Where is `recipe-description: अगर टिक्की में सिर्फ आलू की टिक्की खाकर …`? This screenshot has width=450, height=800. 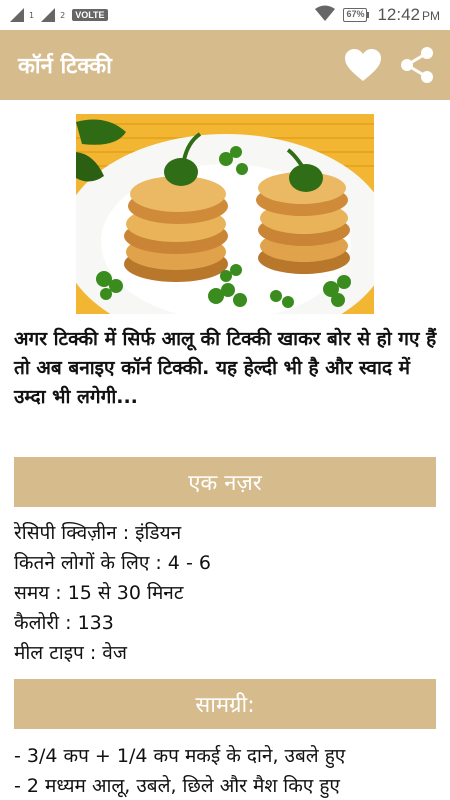
recipe-description: अगर टिक्की में सिर्फ आलू की टिक्की खाकर … is located at coordinates (225, 368).